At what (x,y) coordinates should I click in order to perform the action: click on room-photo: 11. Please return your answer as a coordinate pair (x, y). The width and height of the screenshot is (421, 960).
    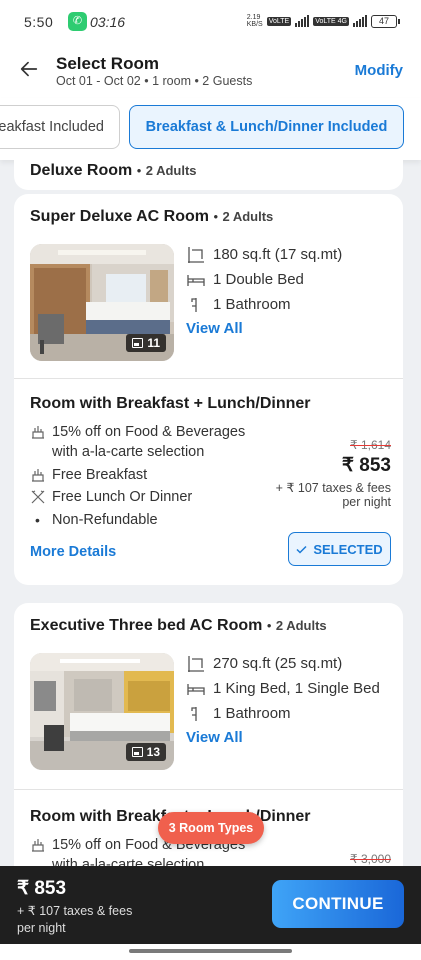
    Looking at the image, I should click on (102, 302).